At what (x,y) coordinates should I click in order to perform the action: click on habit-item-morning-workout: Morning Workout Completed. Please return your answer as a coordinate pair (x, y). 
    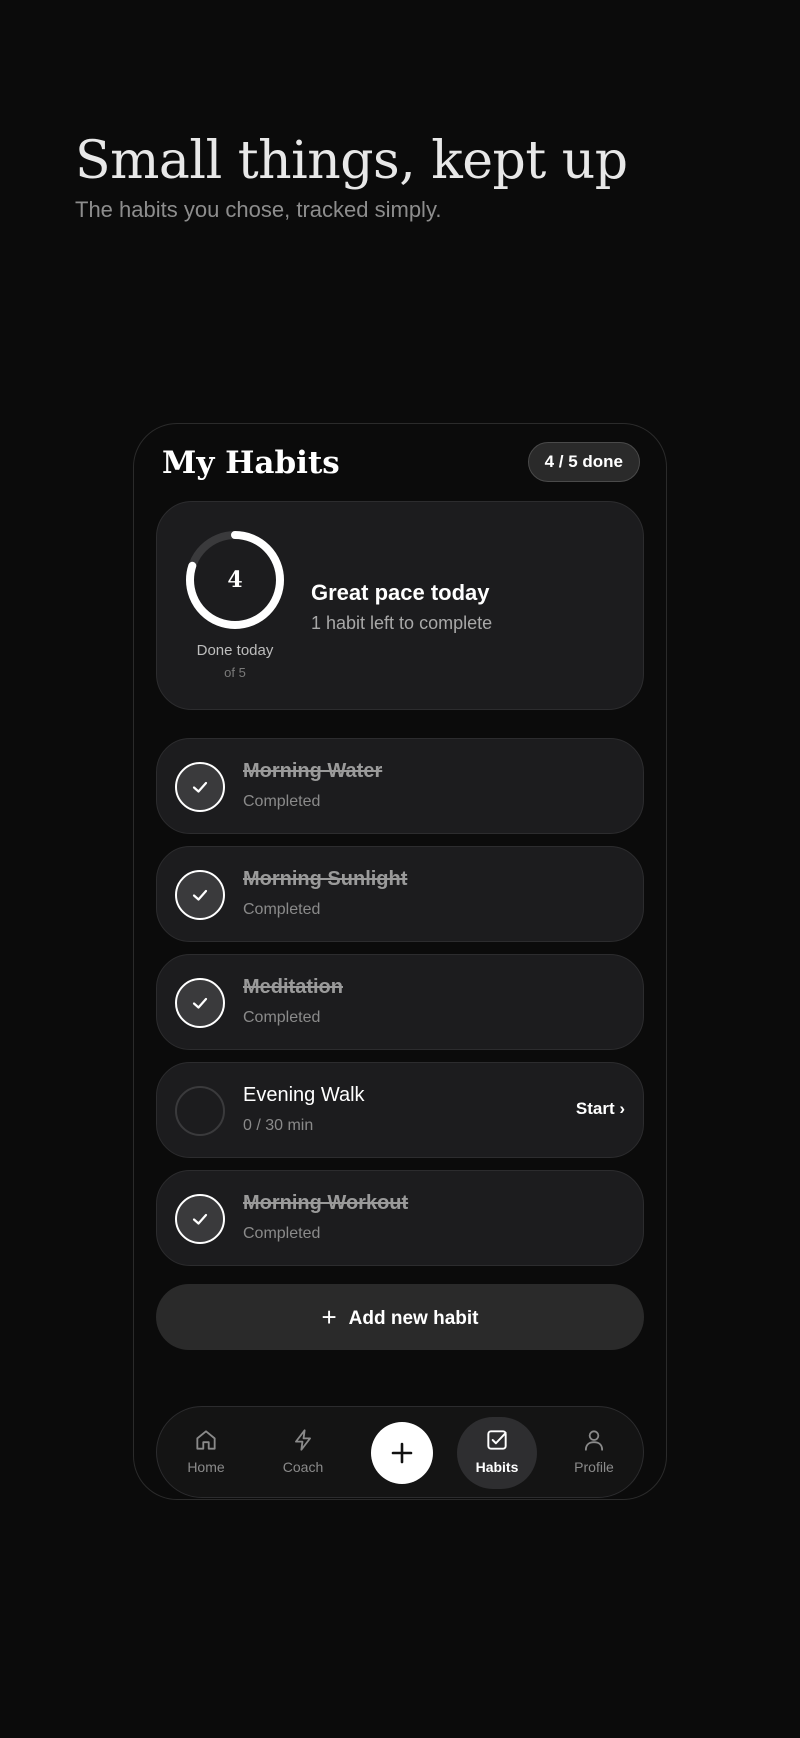
    Looking at the image, I should click on (400, 1218).